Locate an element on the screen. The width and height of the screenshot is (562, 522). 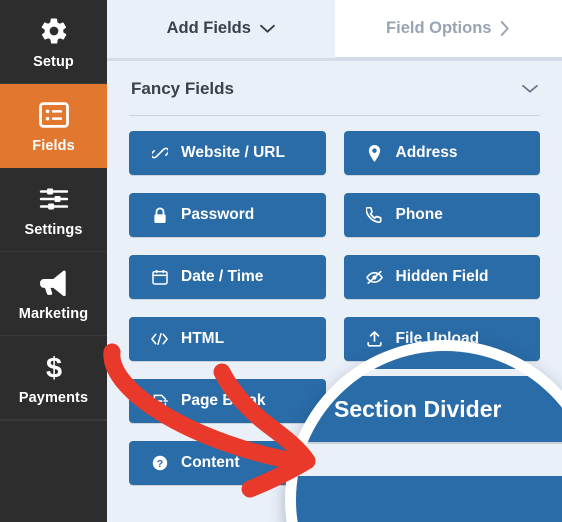
tab-field-options: Field Options is located at coordinates (448, 29).